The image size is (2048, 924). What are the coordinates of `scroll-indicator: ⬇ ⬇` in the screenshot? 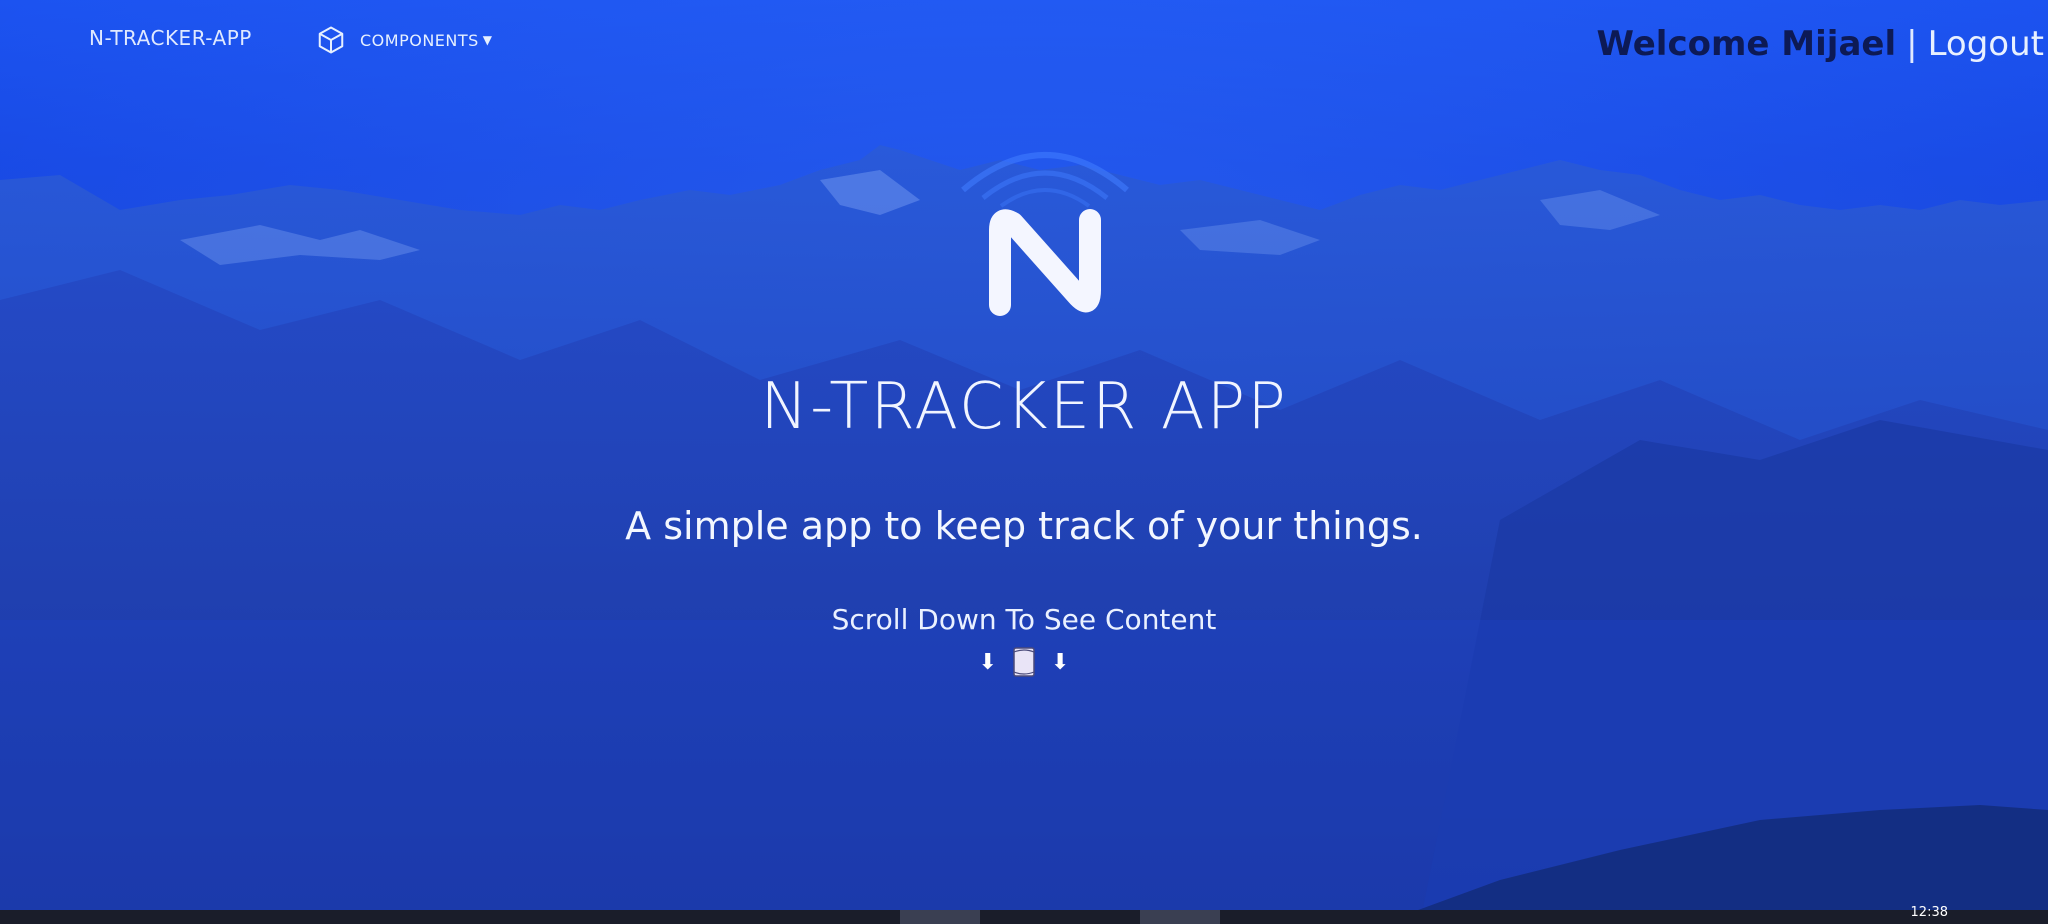 It's located at (1024, 662).